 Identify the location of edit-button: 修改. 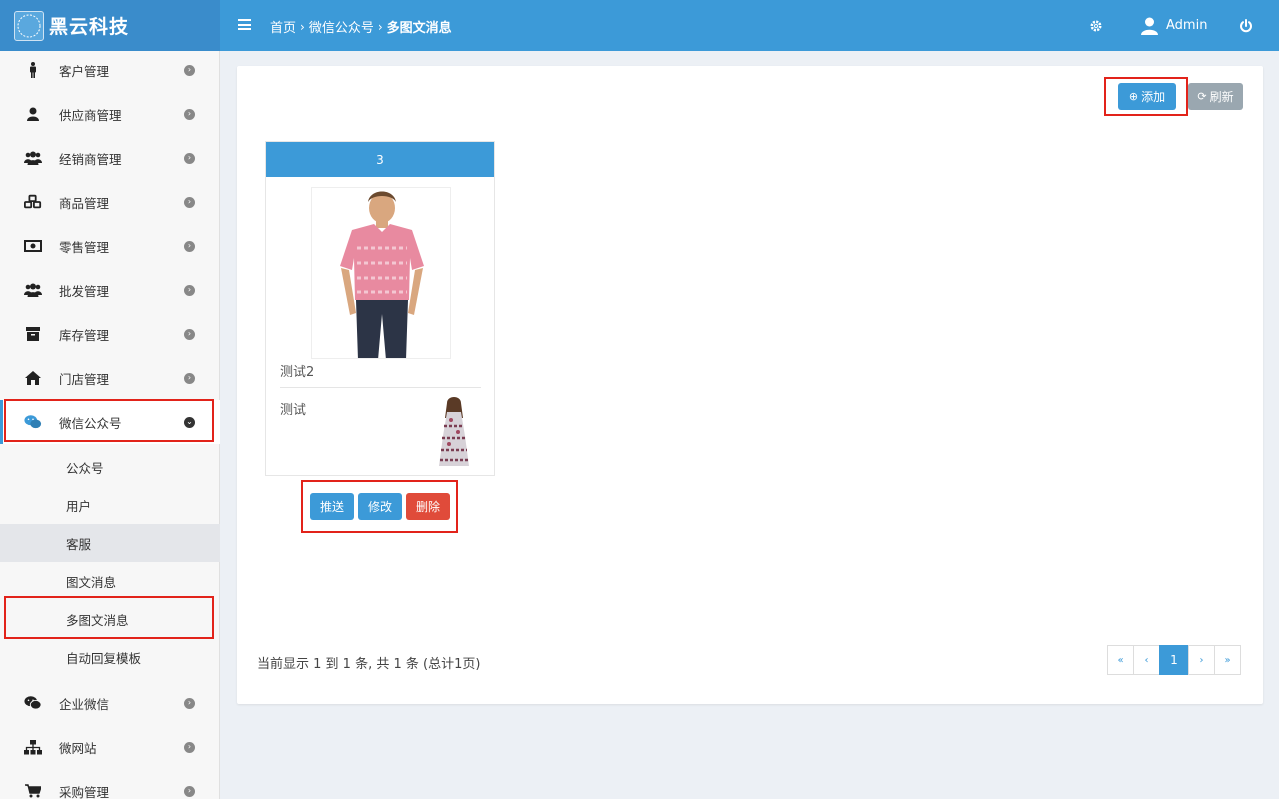
(380, 506).